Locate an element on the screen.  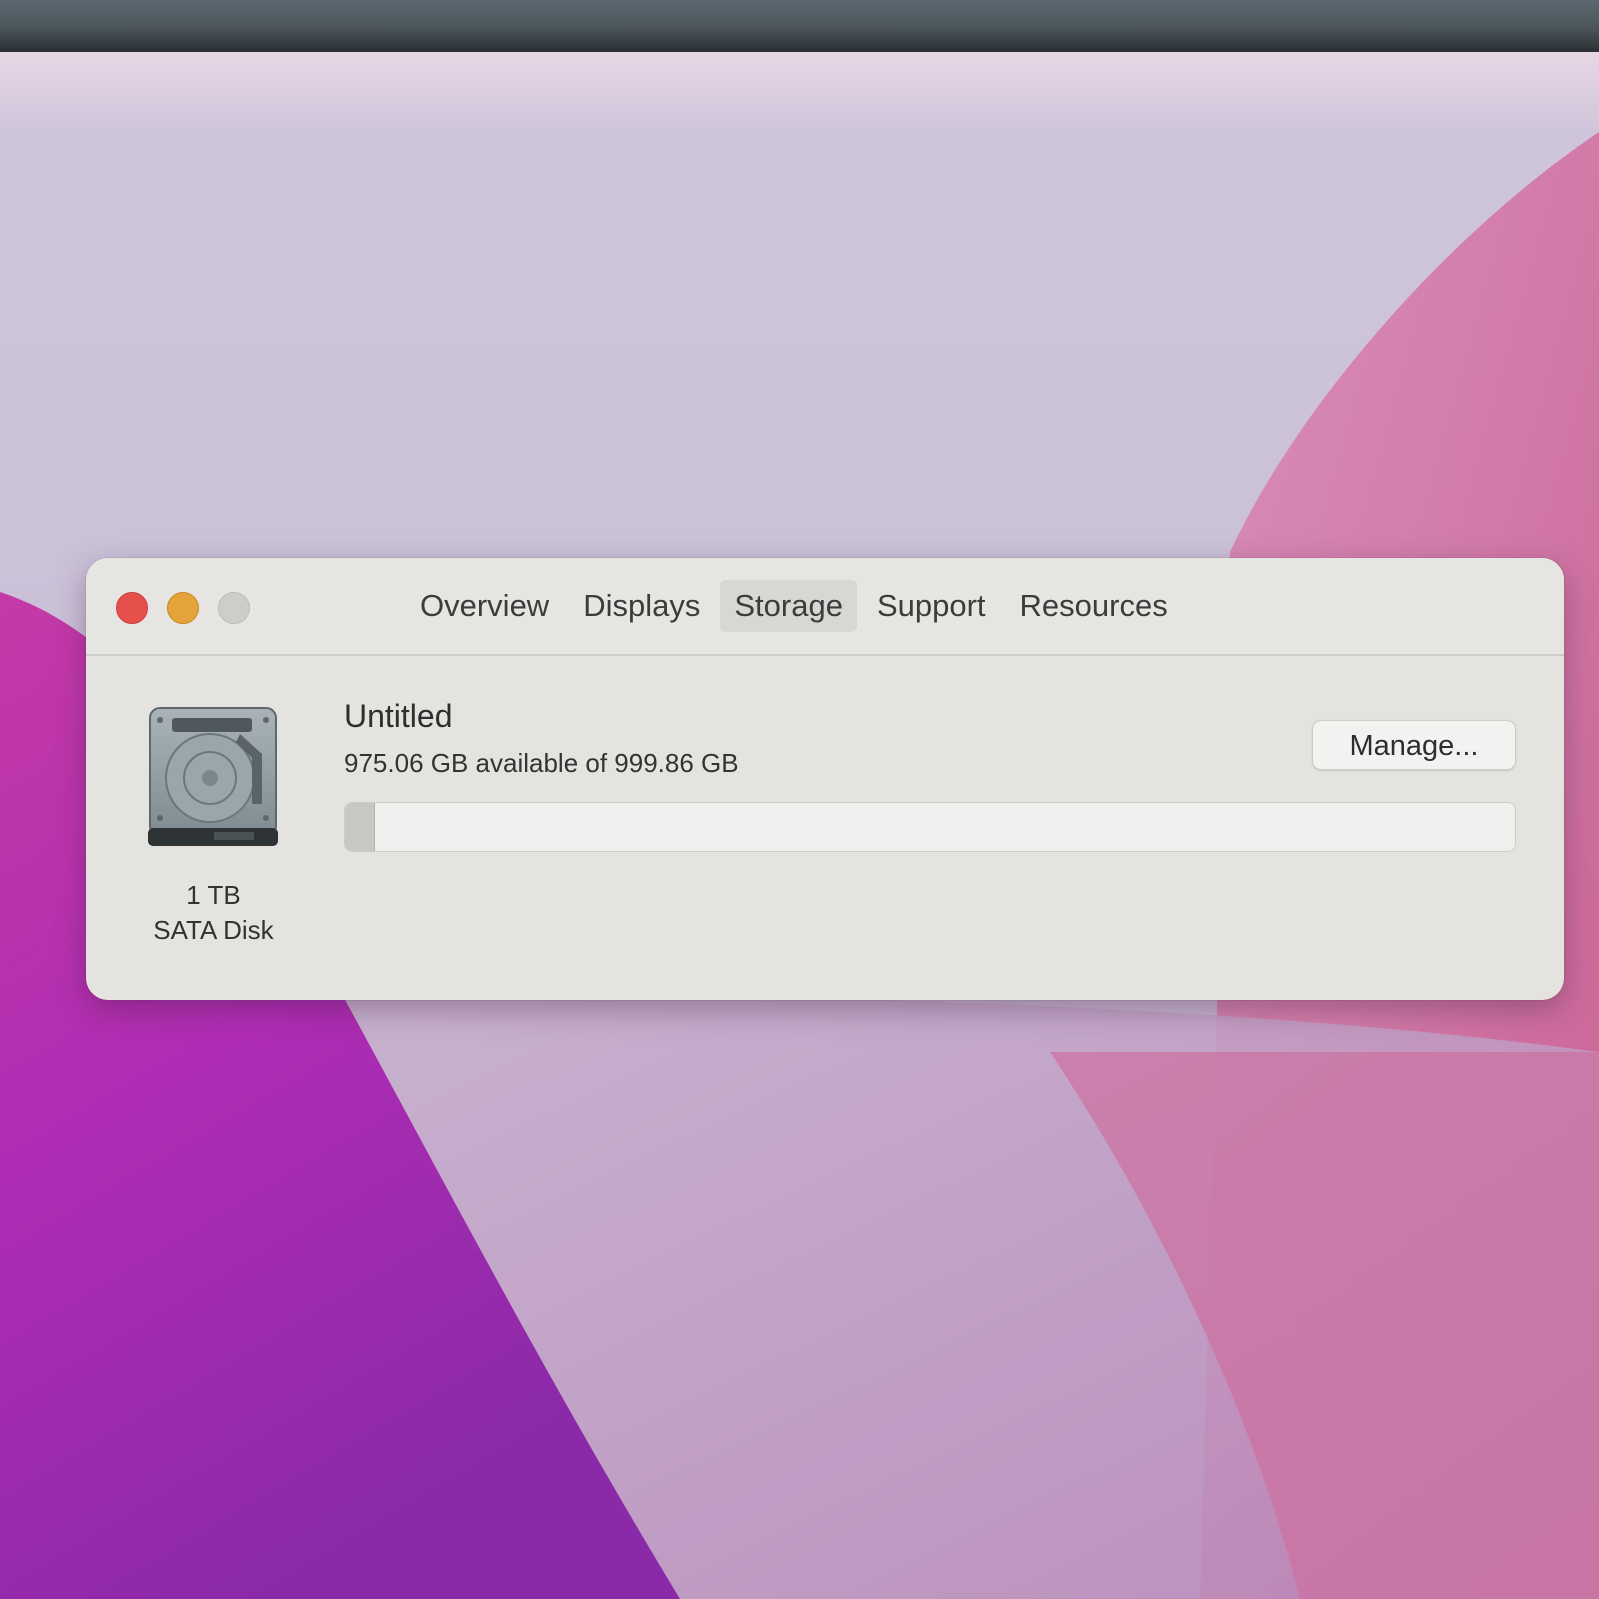
volume-availability: 975.06 GB available of 999.86 GB is located at coordinates (541, 763).